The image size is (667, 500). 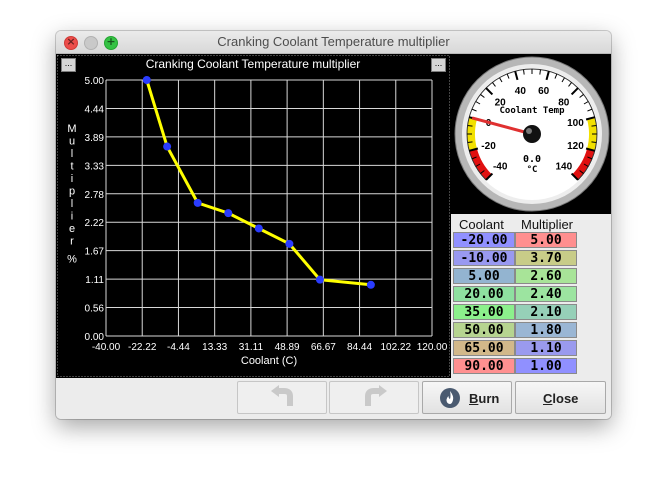 I want to click on y-tick-label: 0.00, so click(x=95, y=337).